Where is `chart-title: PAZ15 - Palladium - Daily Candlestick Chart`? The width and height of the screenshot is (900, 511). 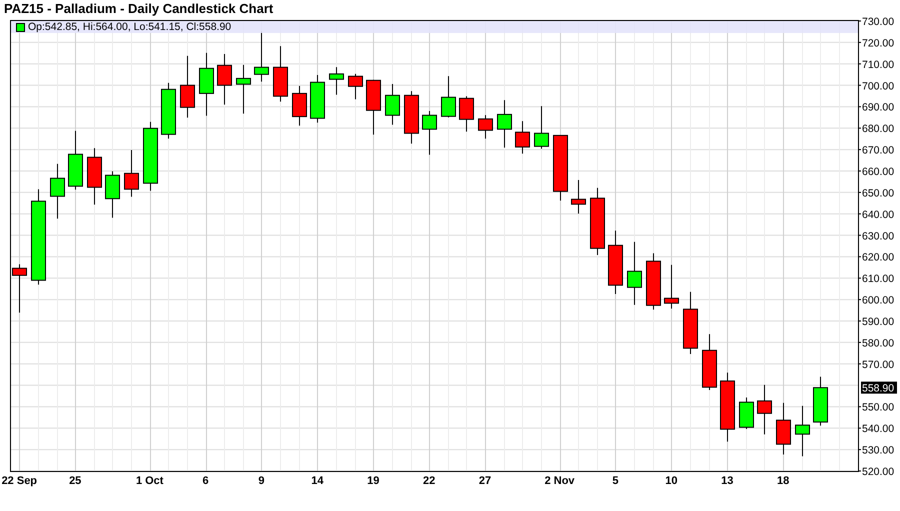
chart-title: PAZ15 - Palladium - Daily Candlestick Chart is located at coordinates (139, 8).